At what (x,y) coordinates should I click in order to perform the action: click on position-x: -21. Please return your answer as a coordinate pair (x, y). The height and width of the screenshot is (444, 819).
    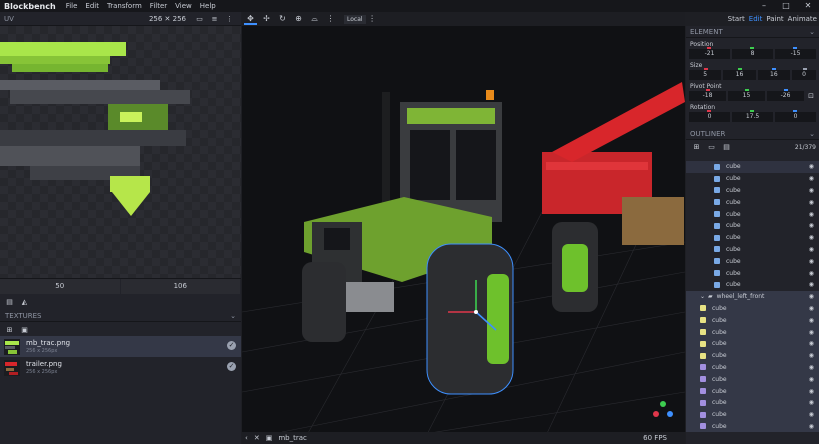
    Looking at the image, I should click on (709, 53).